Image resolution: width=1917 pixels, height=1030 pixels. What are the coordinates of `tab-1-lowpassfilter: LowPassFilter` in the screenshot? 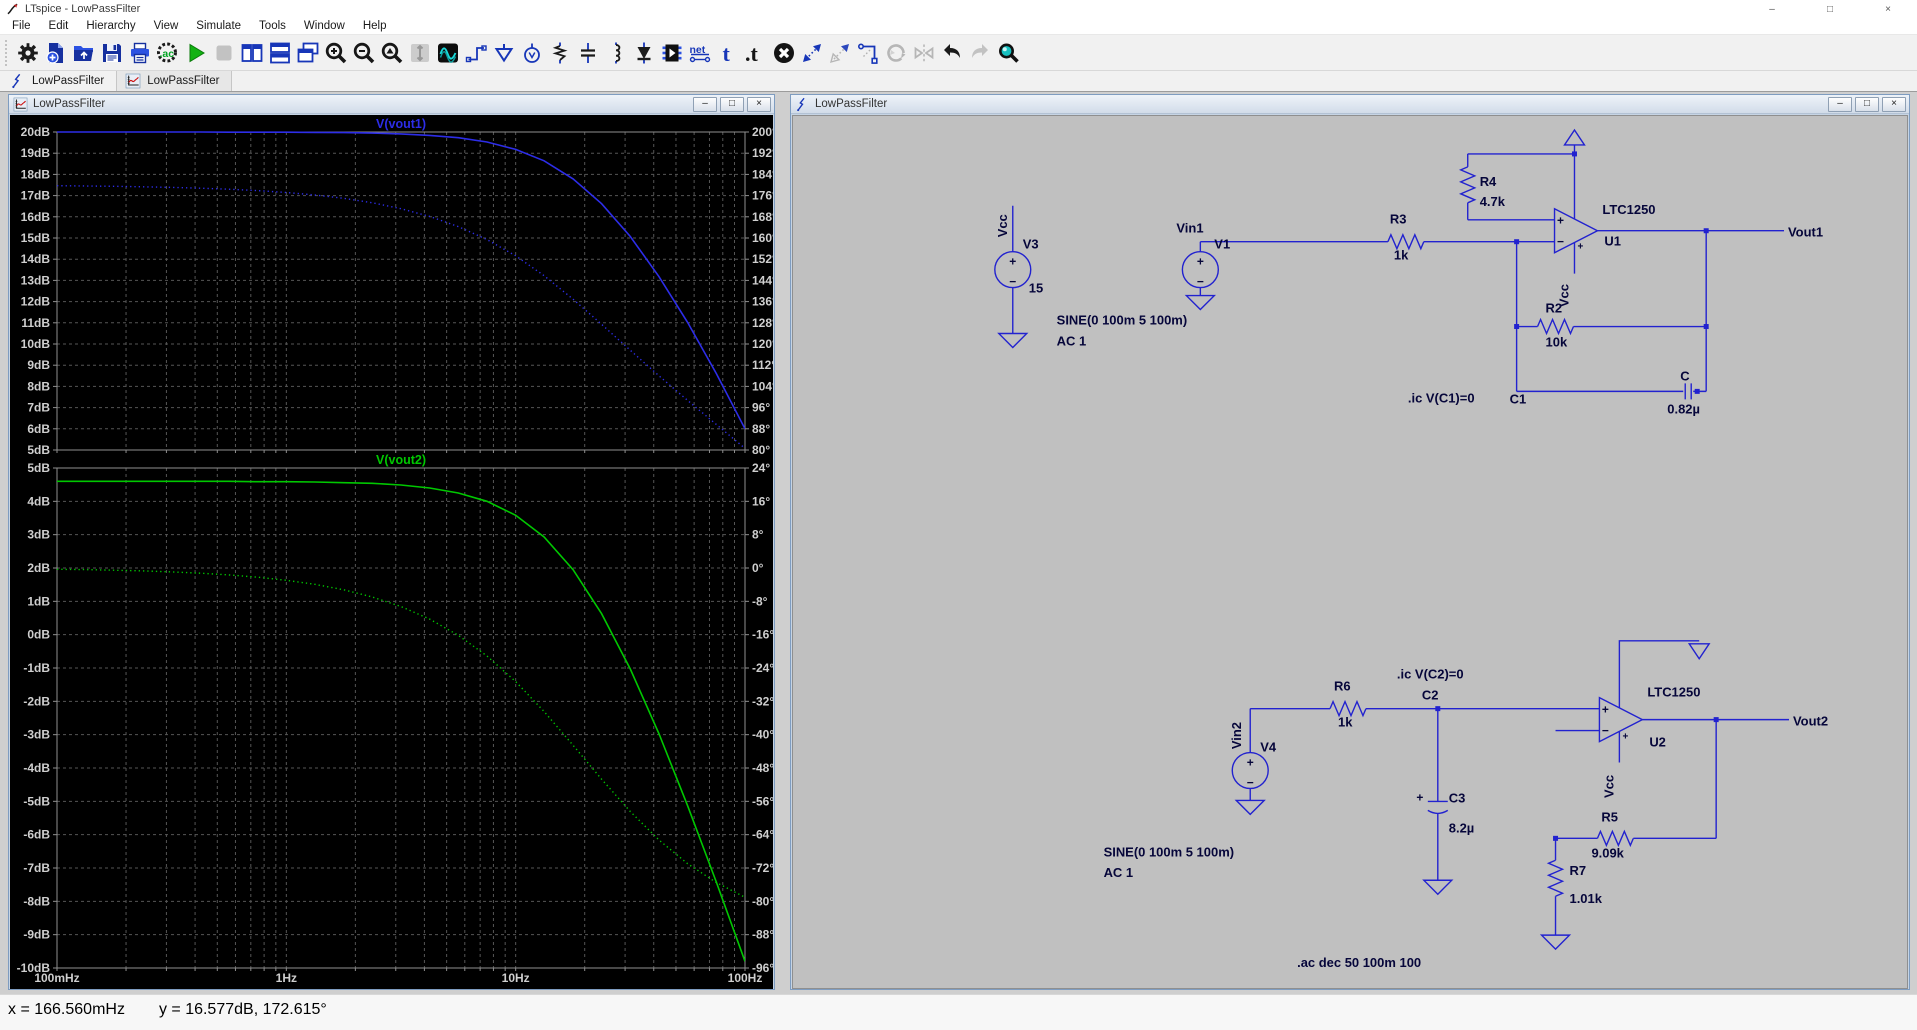 It's located at (60, 81).